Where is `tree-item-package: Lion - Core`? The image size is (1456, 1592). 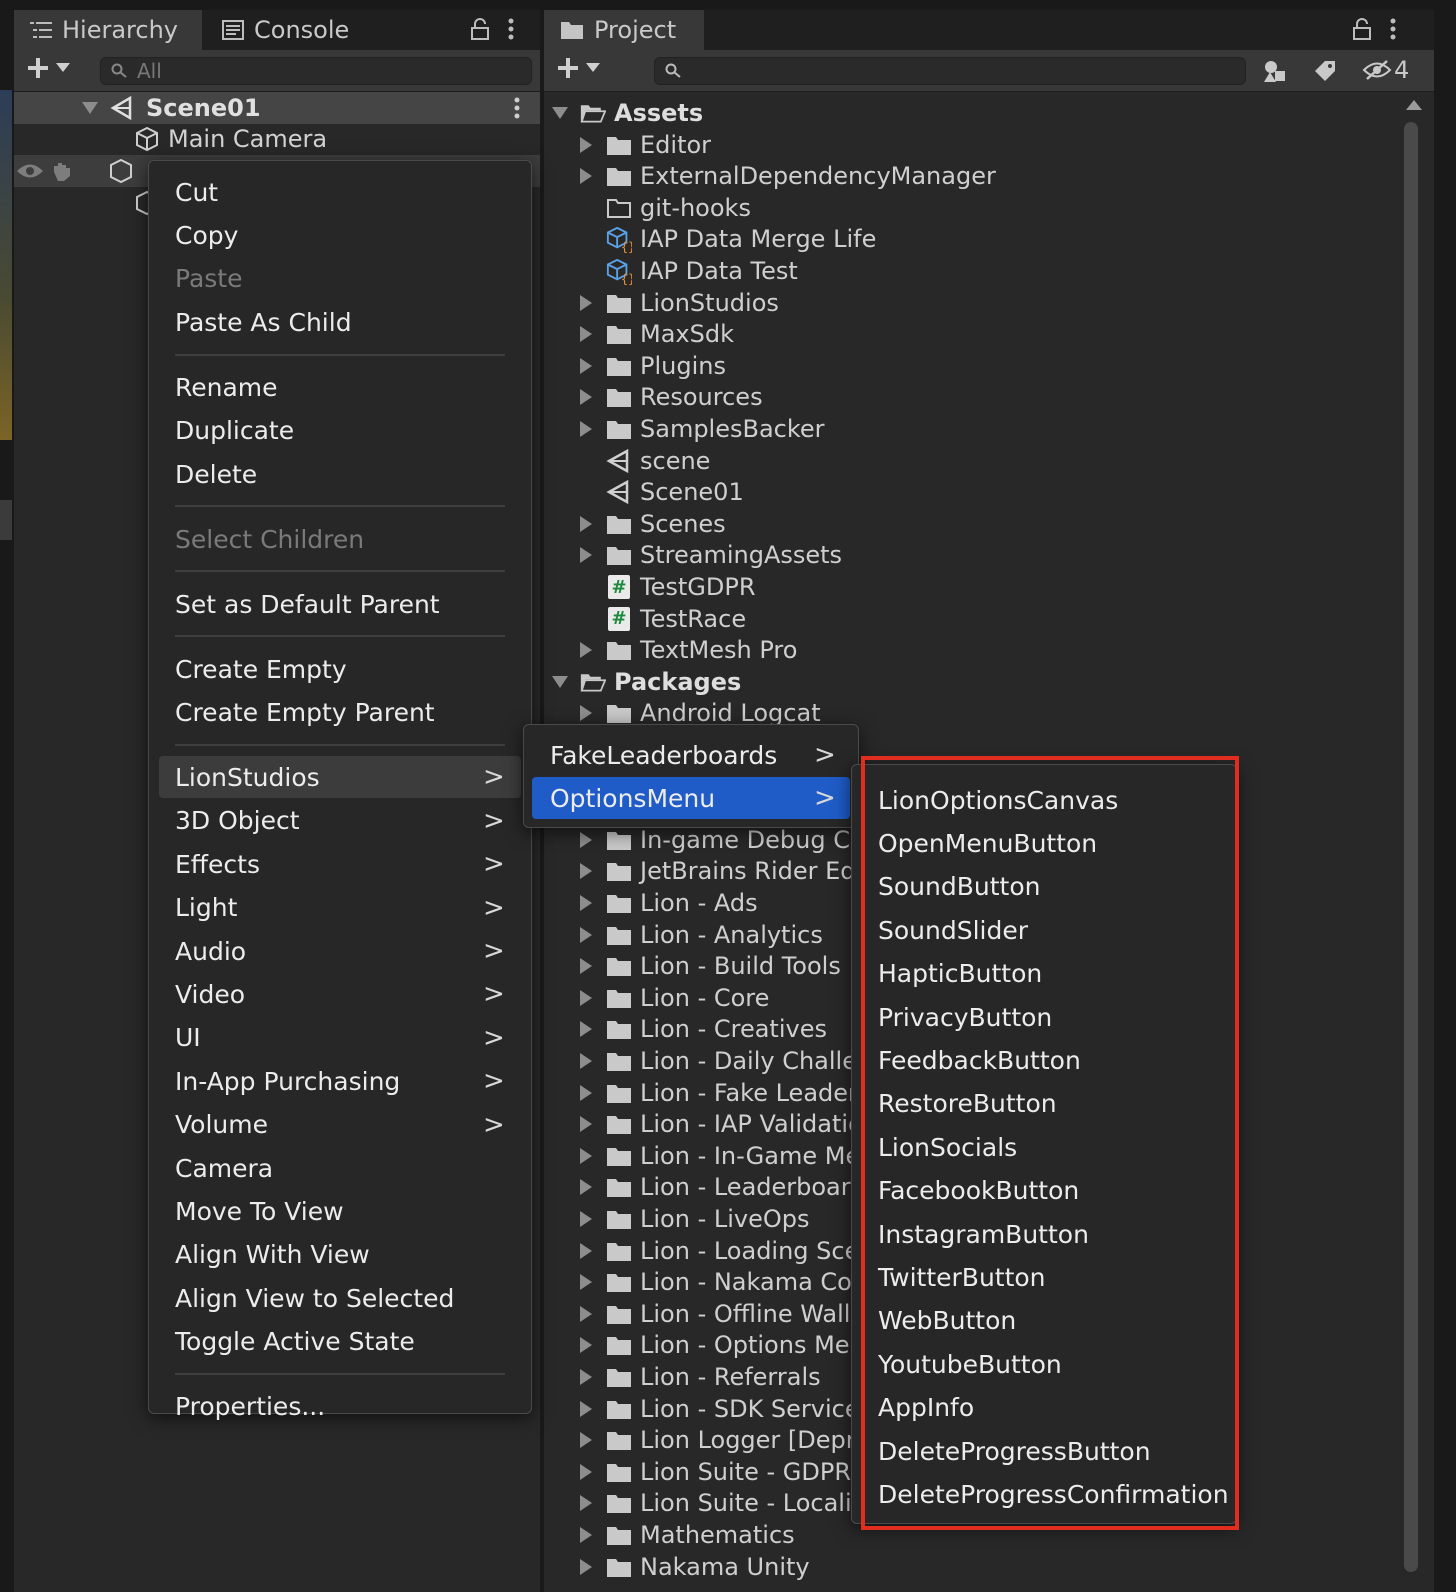 tree-item-package: Lion - Core is located at coordinates (674, 998).